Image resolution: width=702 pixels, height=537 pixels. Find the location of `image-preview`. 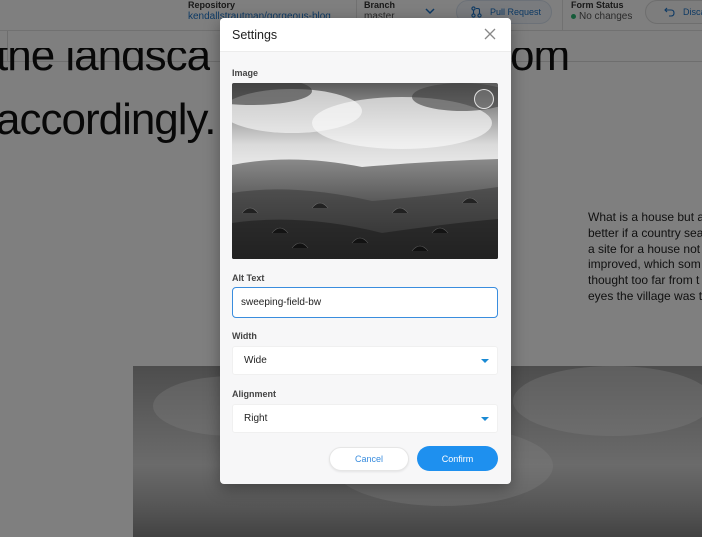

image-preview is located at coordinates (365, 171).